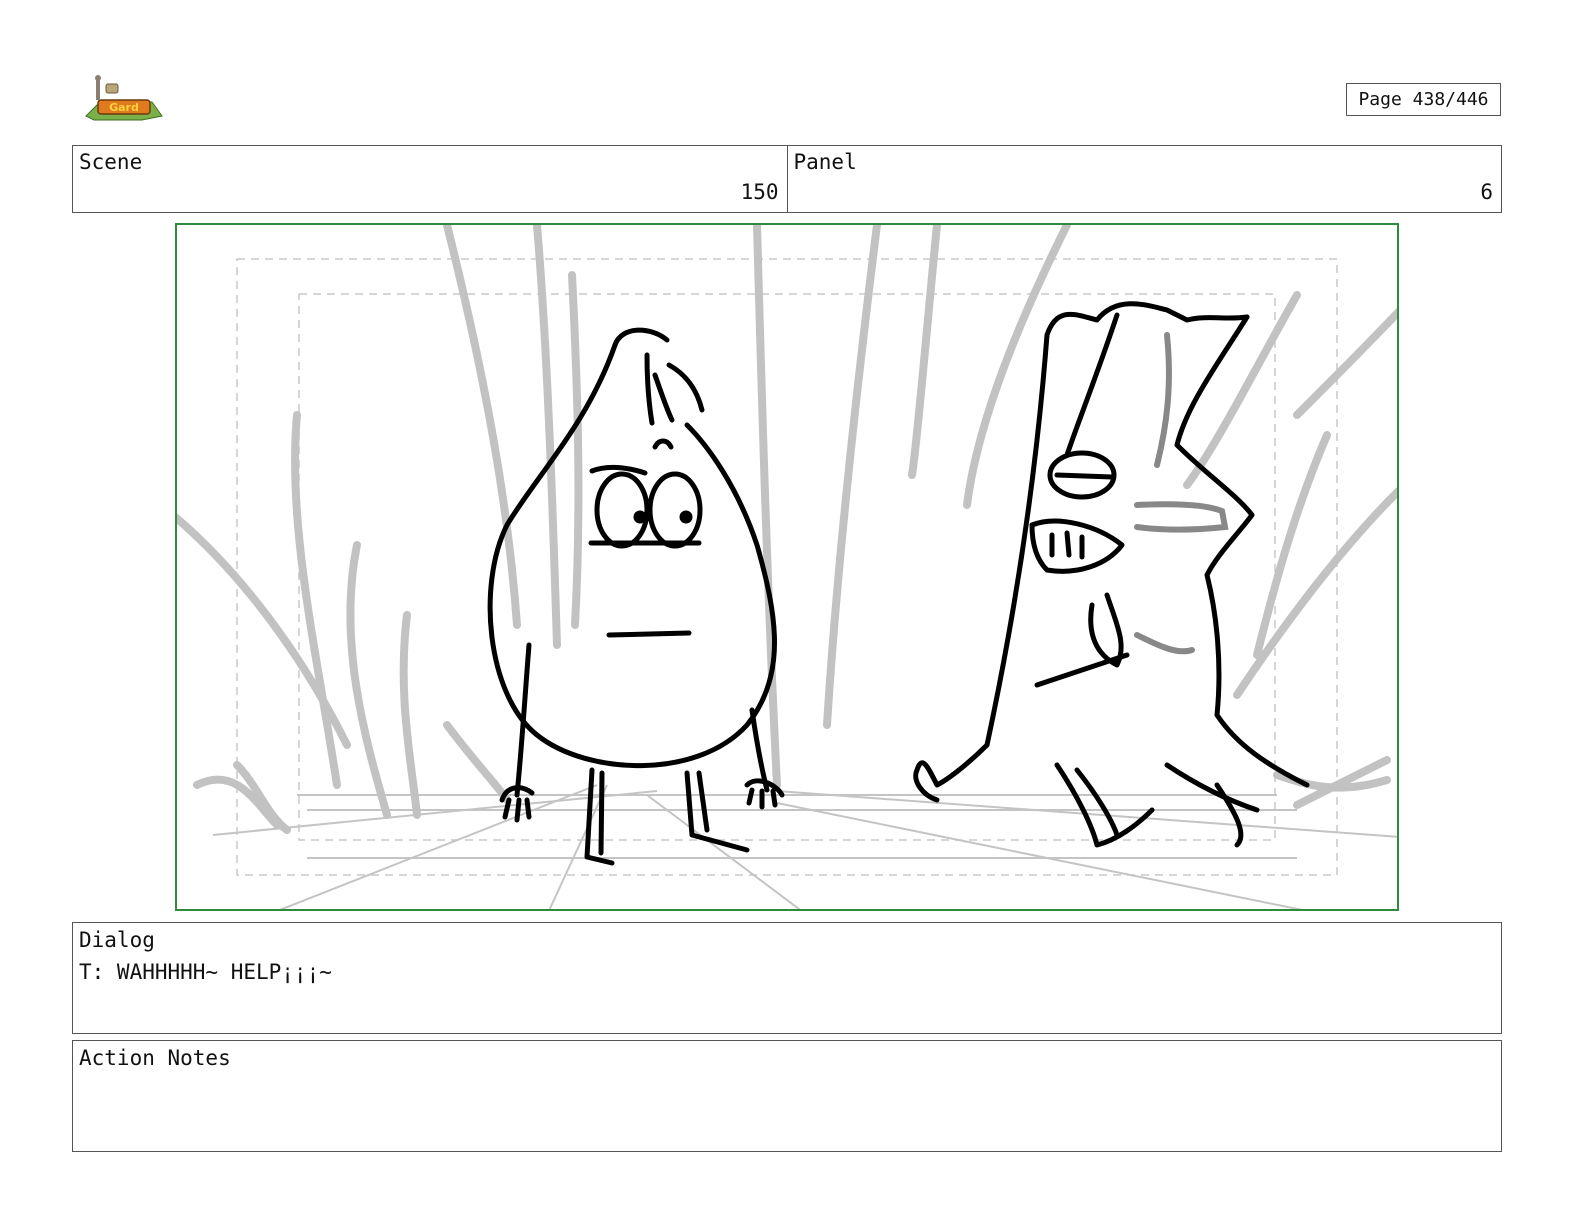 This screenshot has height=1225, width=1582. What do you see at coordinates (205, 972) in the screenshot?
I see `dialog-text: T: WAHHHHH~ HELP¡¡¡~` at bounding box center [205, 972].